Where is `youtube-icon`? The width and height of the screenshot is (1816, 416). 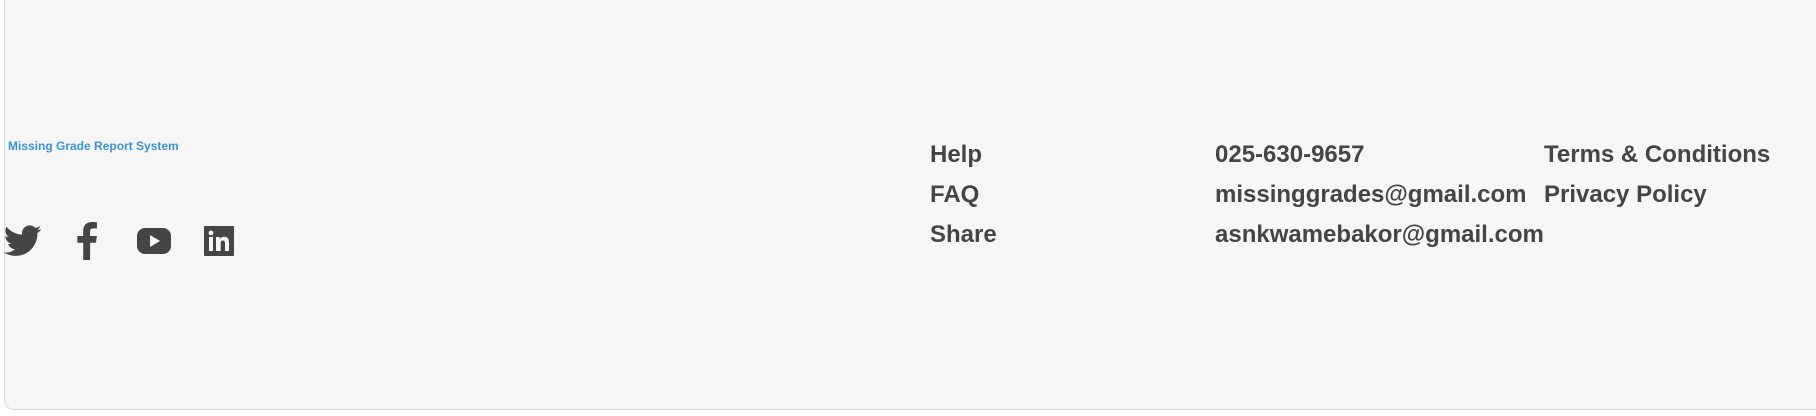 youtube-icon is located at coordinates (154, 241).